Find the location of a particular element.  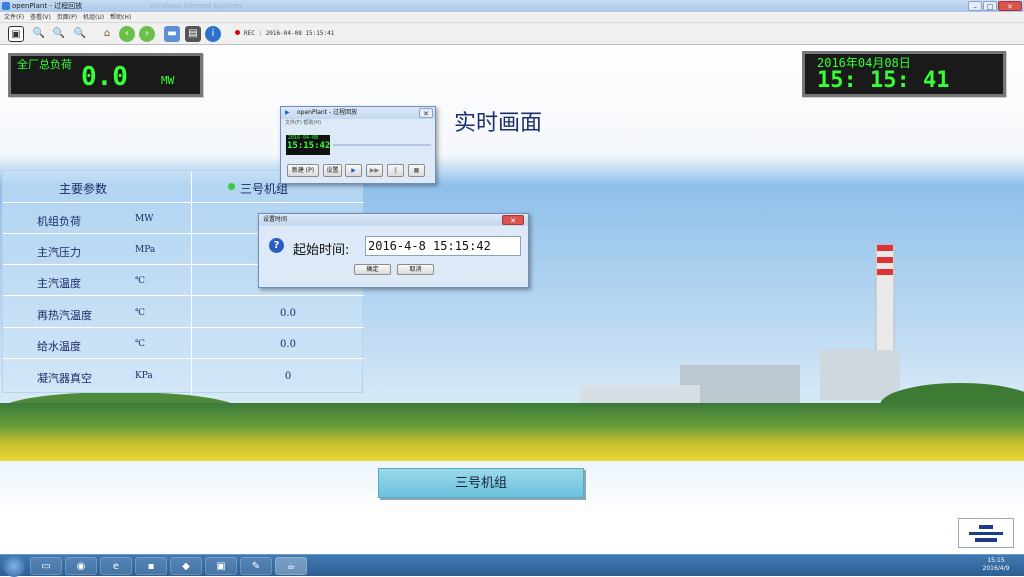

row-name: 主汽温度 is located at coordinates (59, 283).